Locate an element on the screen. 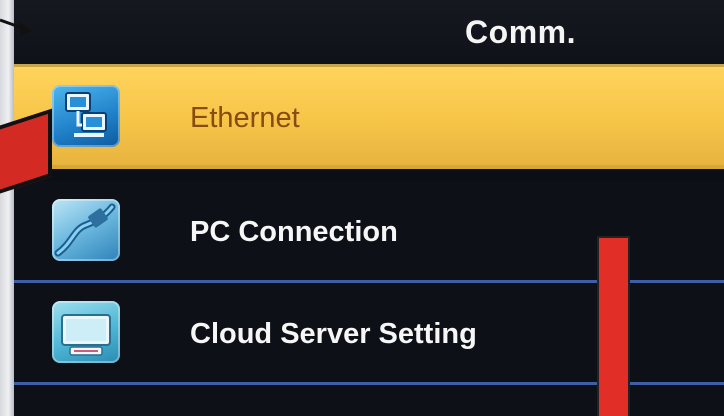 Image resolution: width=724 pixels, height=416 pixels. pc-connection-icon is located at coordinates (86, 230).